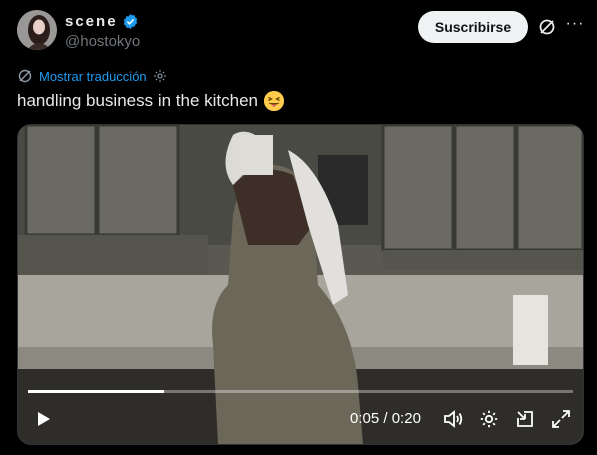 The height and width of the screenshot is (455, 597). I want to click on gear-icon, so click(160, 76).